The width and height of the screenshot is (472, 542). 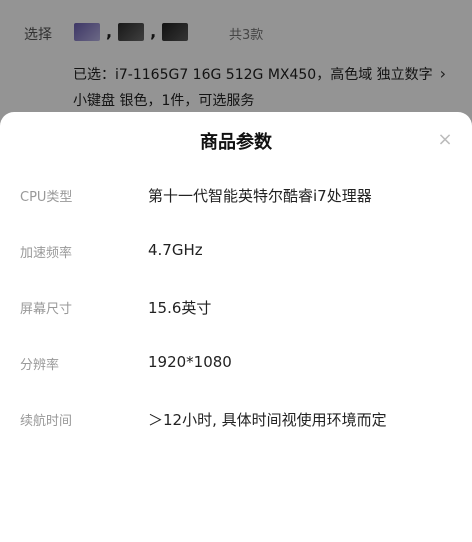 What do you see at coordinates (260, 196) in the screenshot?
I see `param-value: 第十一代智能英特尔酷睿i7处理器` at bounding box center [260, 196].